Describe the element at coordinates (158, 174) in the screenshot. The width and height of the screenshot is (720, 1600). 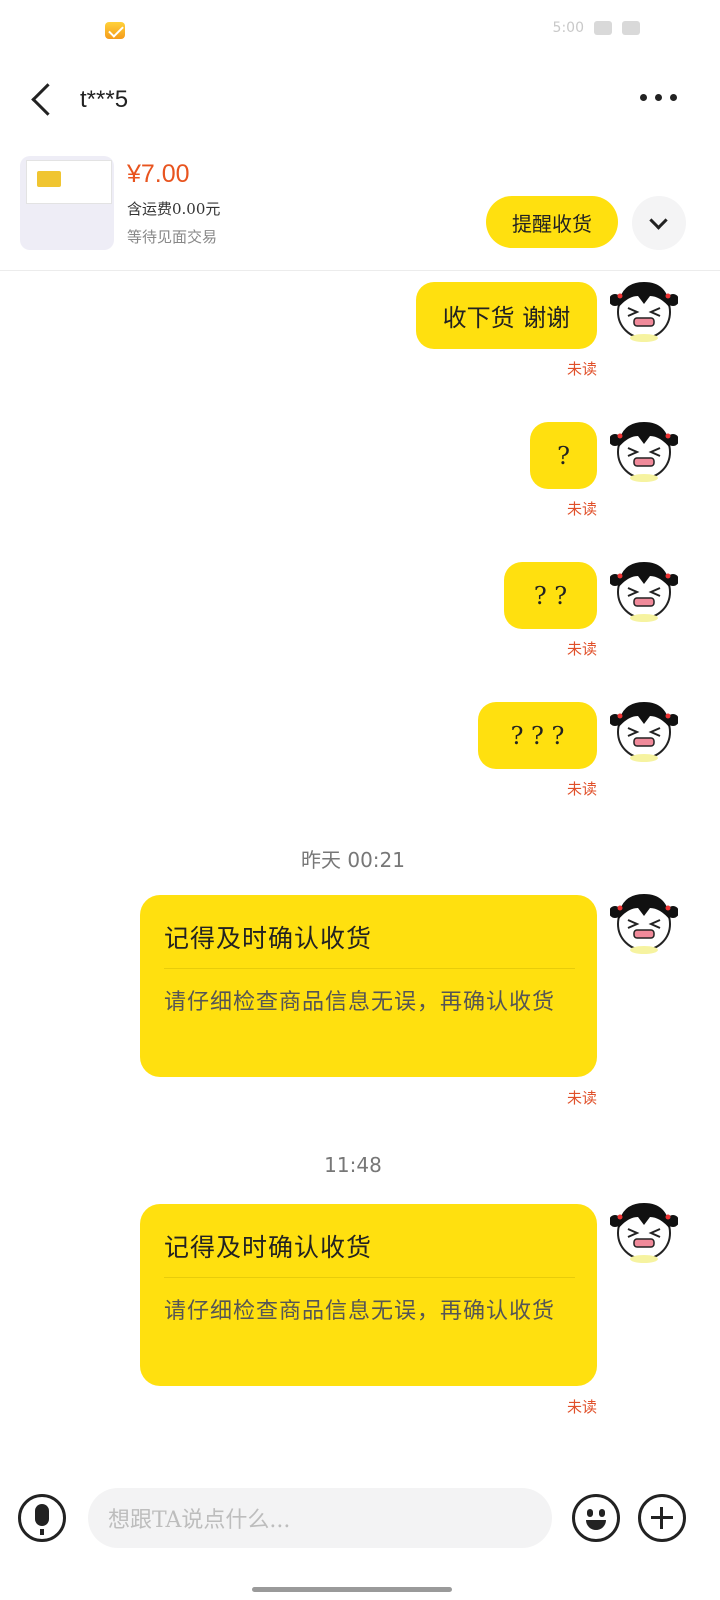
I see `product-price: ¥7.00` at that location.